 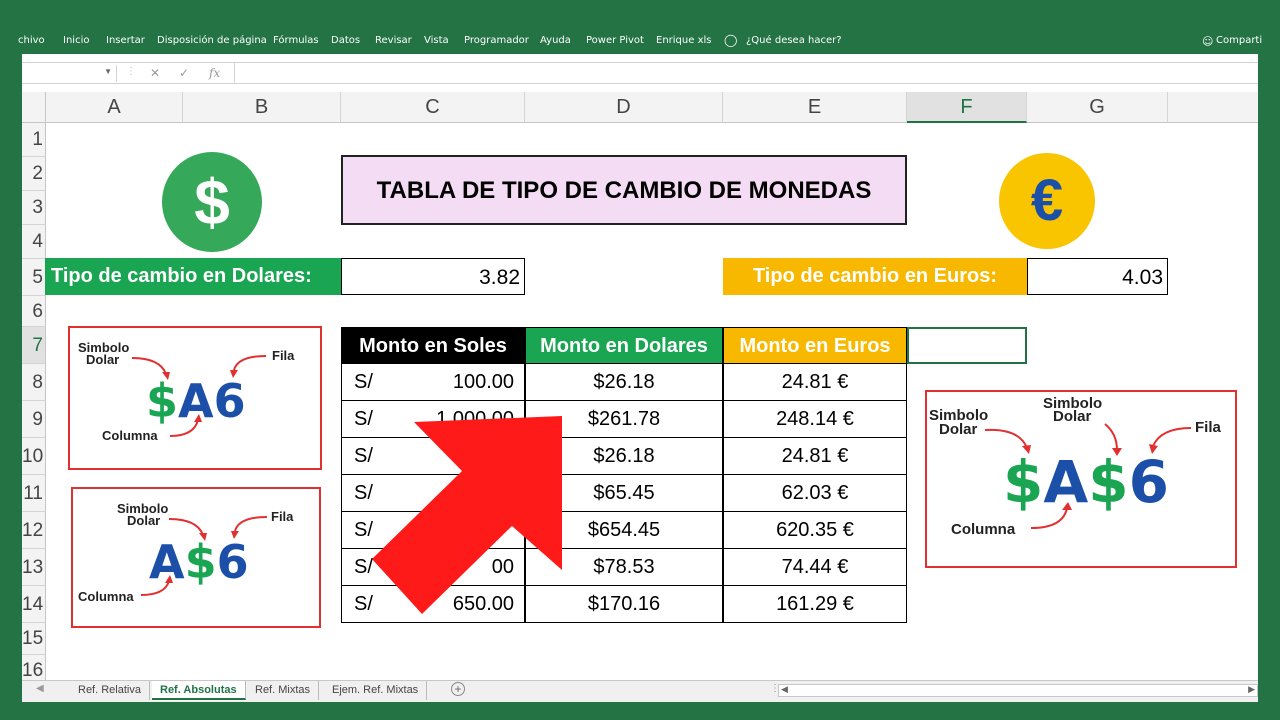 I want to click on tab-disposicion: Disposición de página, so click(x=212, y=40).